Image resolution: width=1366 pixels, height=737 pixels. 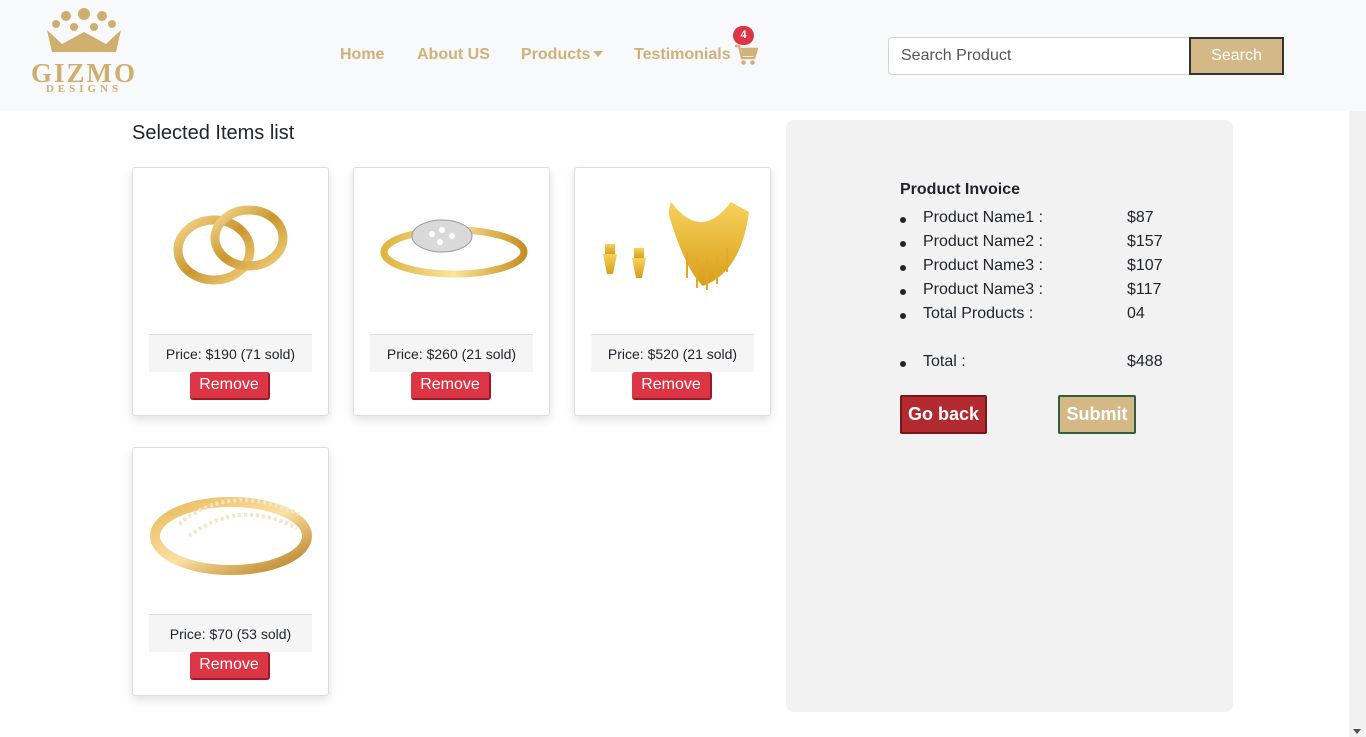 I want to click on invoice-row-label: Product Name2 :, so click(x=983, y=241).